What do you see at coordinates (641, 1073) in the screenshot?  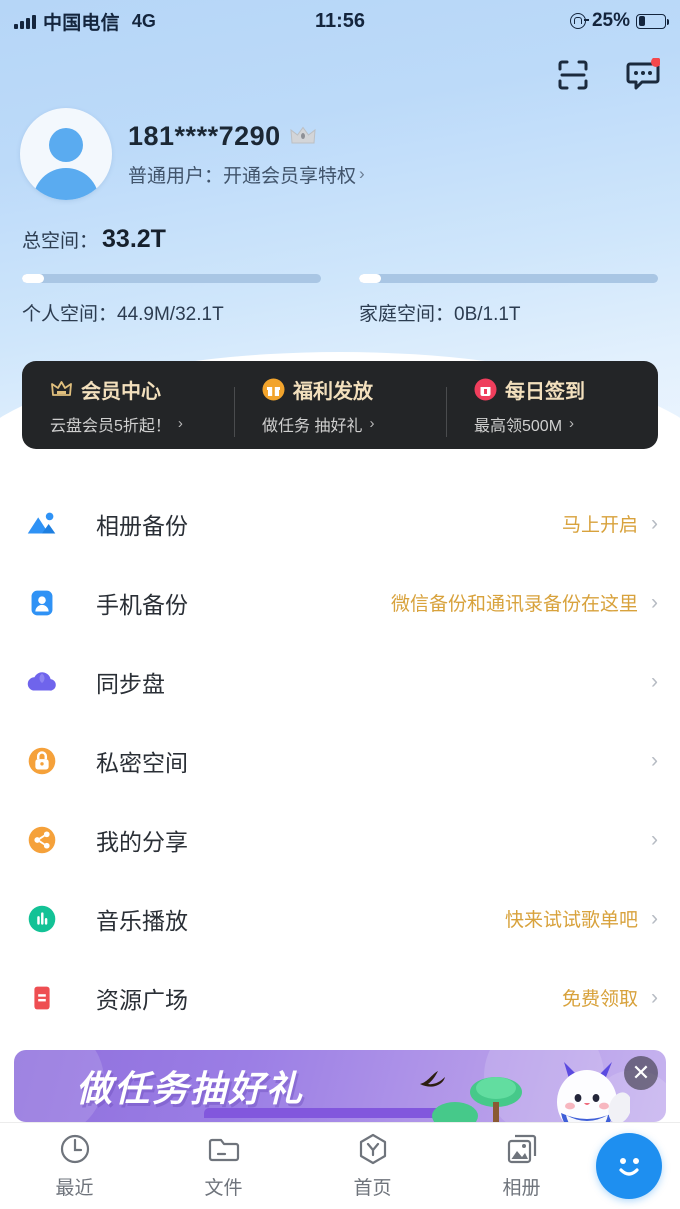 I see `close-icon: ✕` at bounding box center [641, 1073].